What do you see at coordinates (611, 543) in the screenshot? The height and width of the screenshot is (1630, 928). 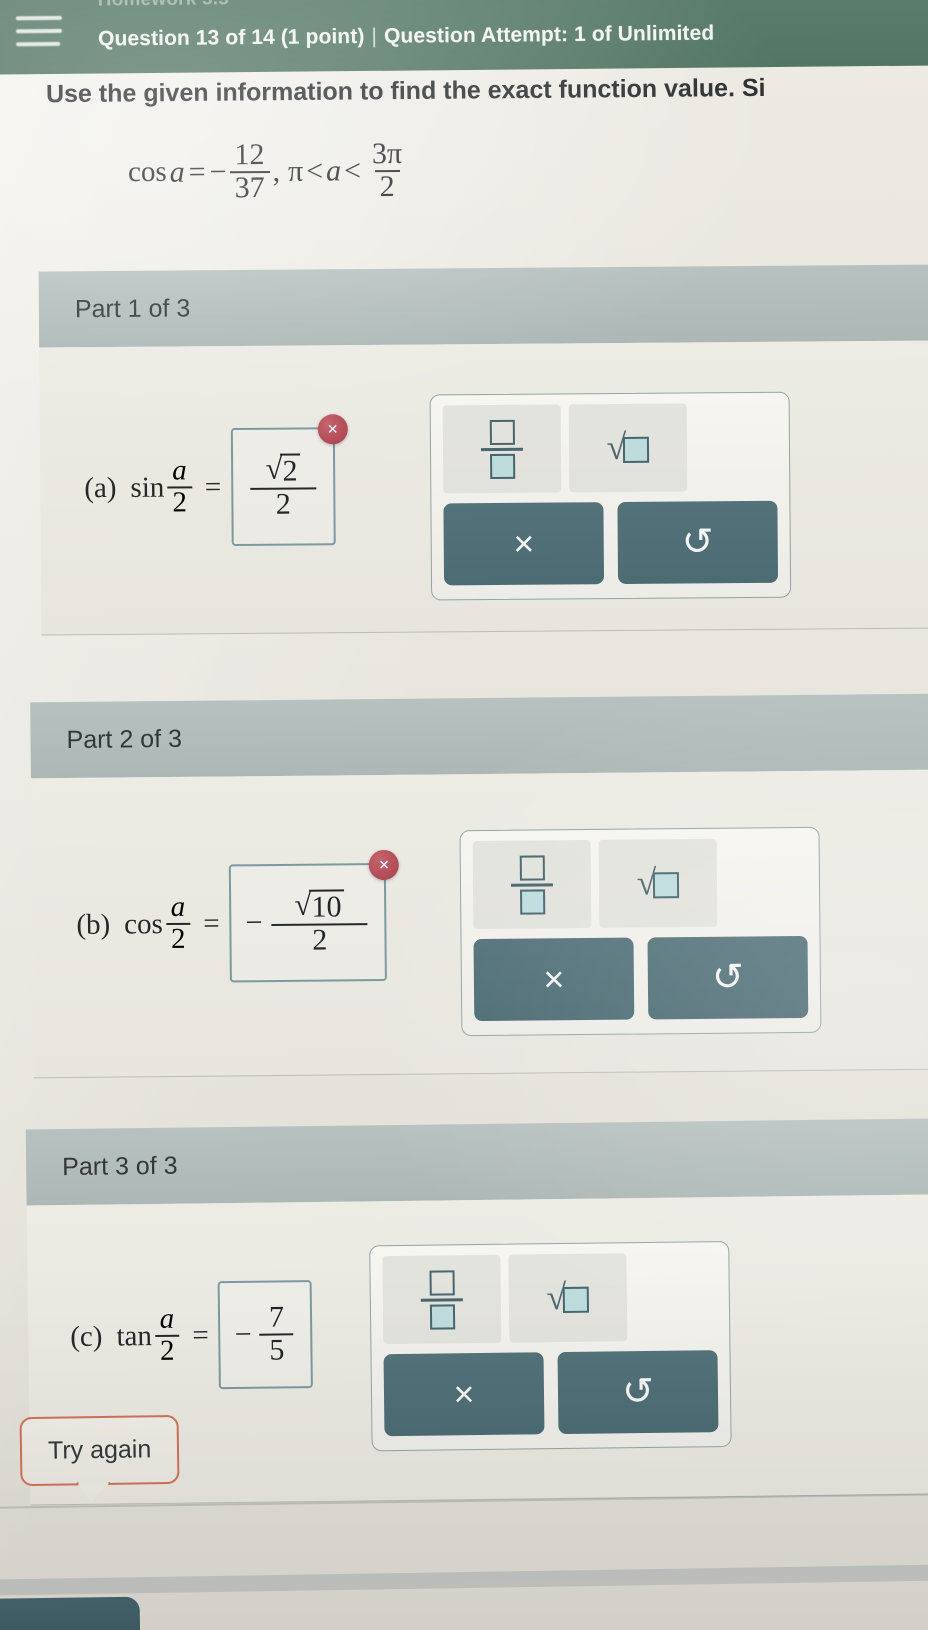 I see `part-1-keypad-actions: × ↺` at bounding box center [611, 543].